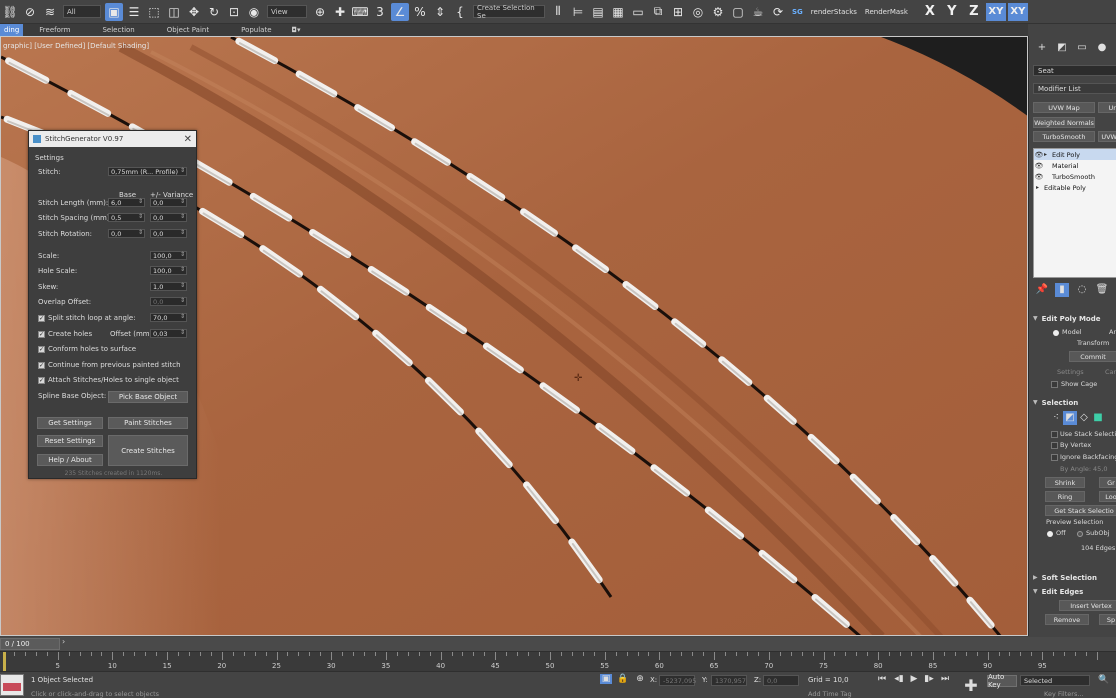 The width and height of the screenshot is (1116, 698). I want to click on toggle-ribbon-icon: ▭, so click(638, 12).